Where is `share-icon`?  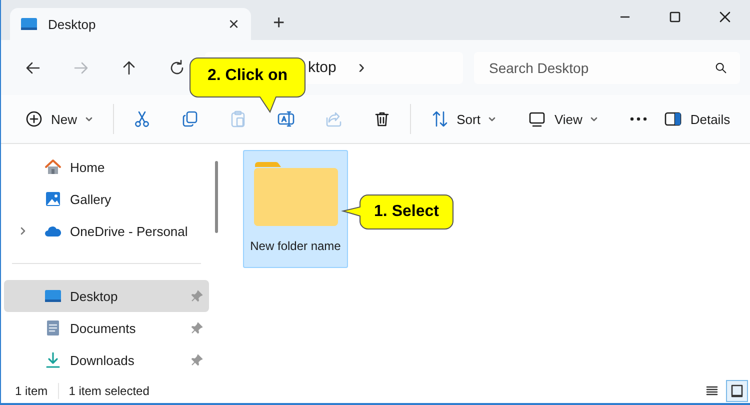
share-icon is located at coordinates (333, 119).